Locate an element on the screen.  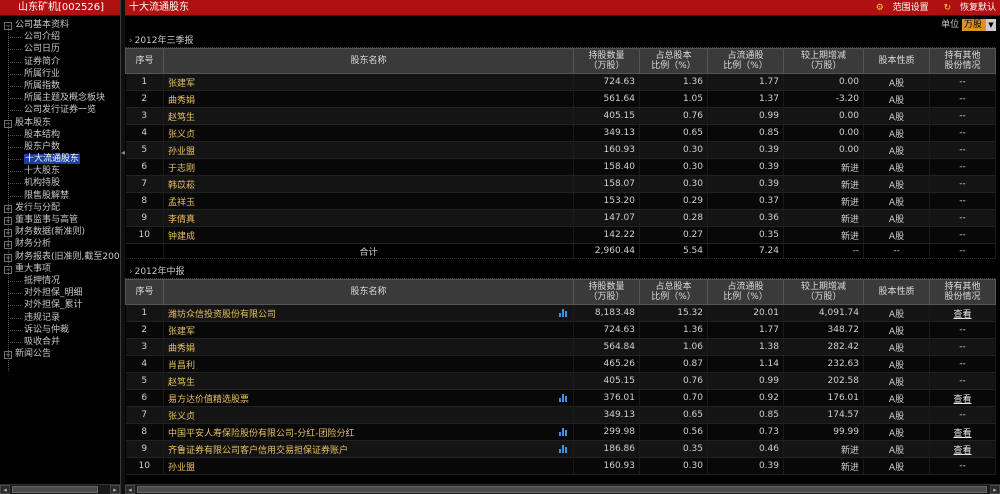
tree-item-litigation: 诉讼与仲裁 is located at coordinates (60, 330).